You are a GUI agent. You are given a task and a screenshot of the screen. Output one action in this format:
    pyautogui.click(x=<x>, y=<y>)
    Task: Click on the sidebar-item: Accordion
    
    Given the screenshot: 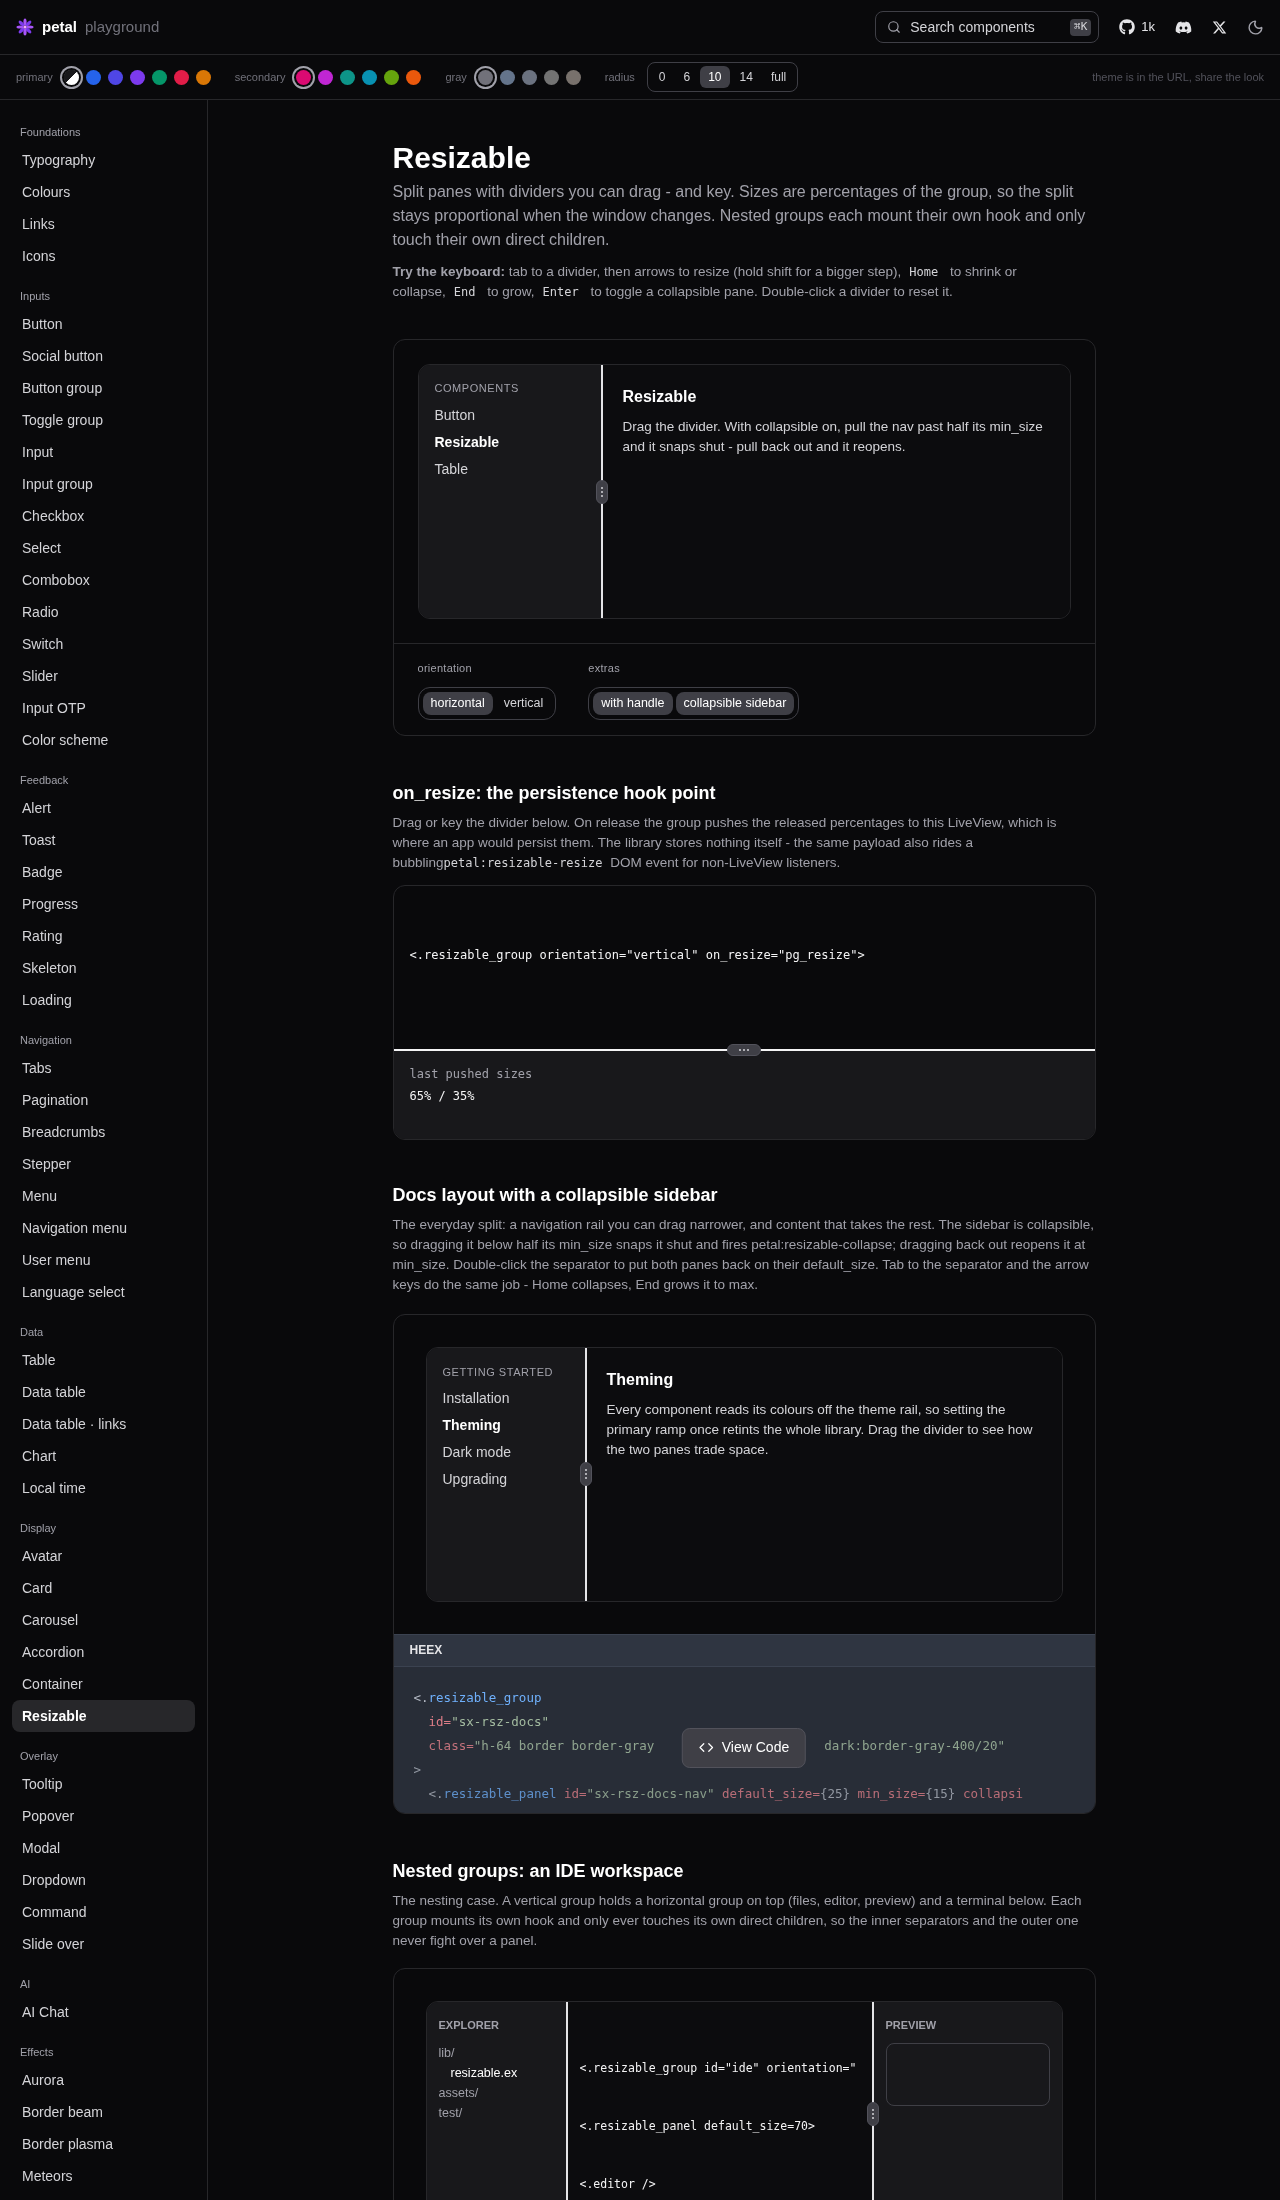 What is the action you would take?
    pyautogui.click(x=103, y=1652)
    